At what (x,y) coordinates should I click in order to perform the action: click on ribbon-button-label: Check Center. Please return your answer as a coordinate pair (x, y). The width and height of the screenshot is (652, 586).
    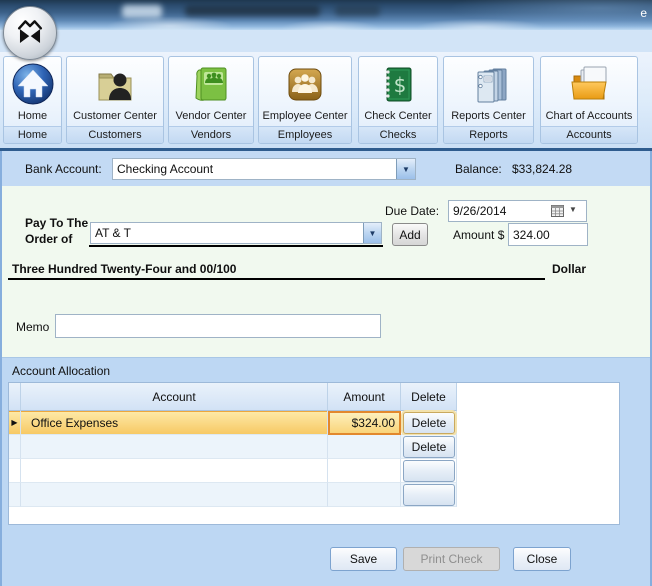
    Looking at the image, I should click on (398, 116).